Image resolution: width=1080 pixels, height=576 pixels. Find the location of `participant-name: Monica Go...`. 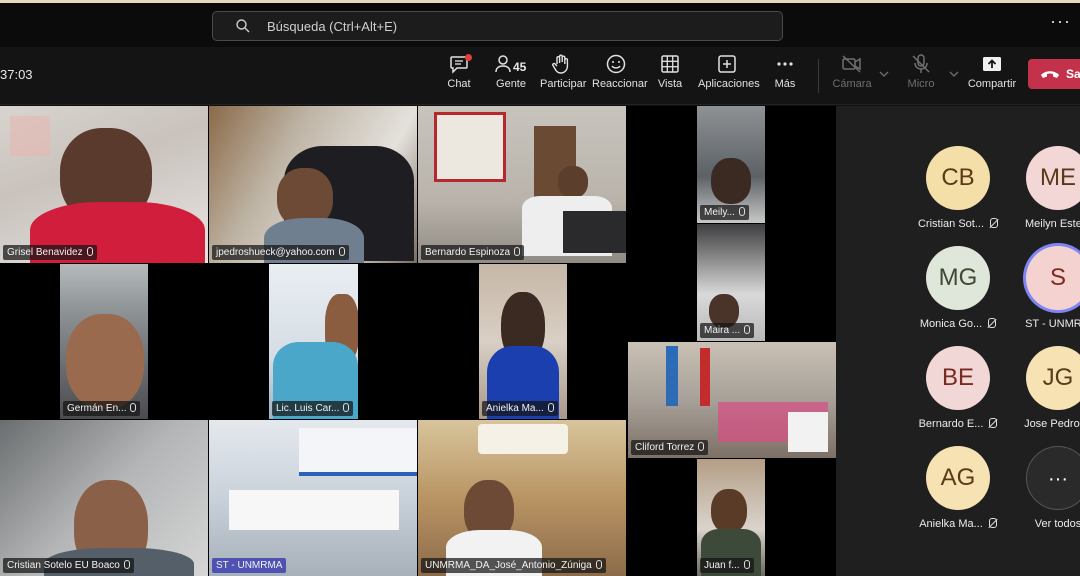

participant-name: Monica Go... is located at coordinates (958, 324).